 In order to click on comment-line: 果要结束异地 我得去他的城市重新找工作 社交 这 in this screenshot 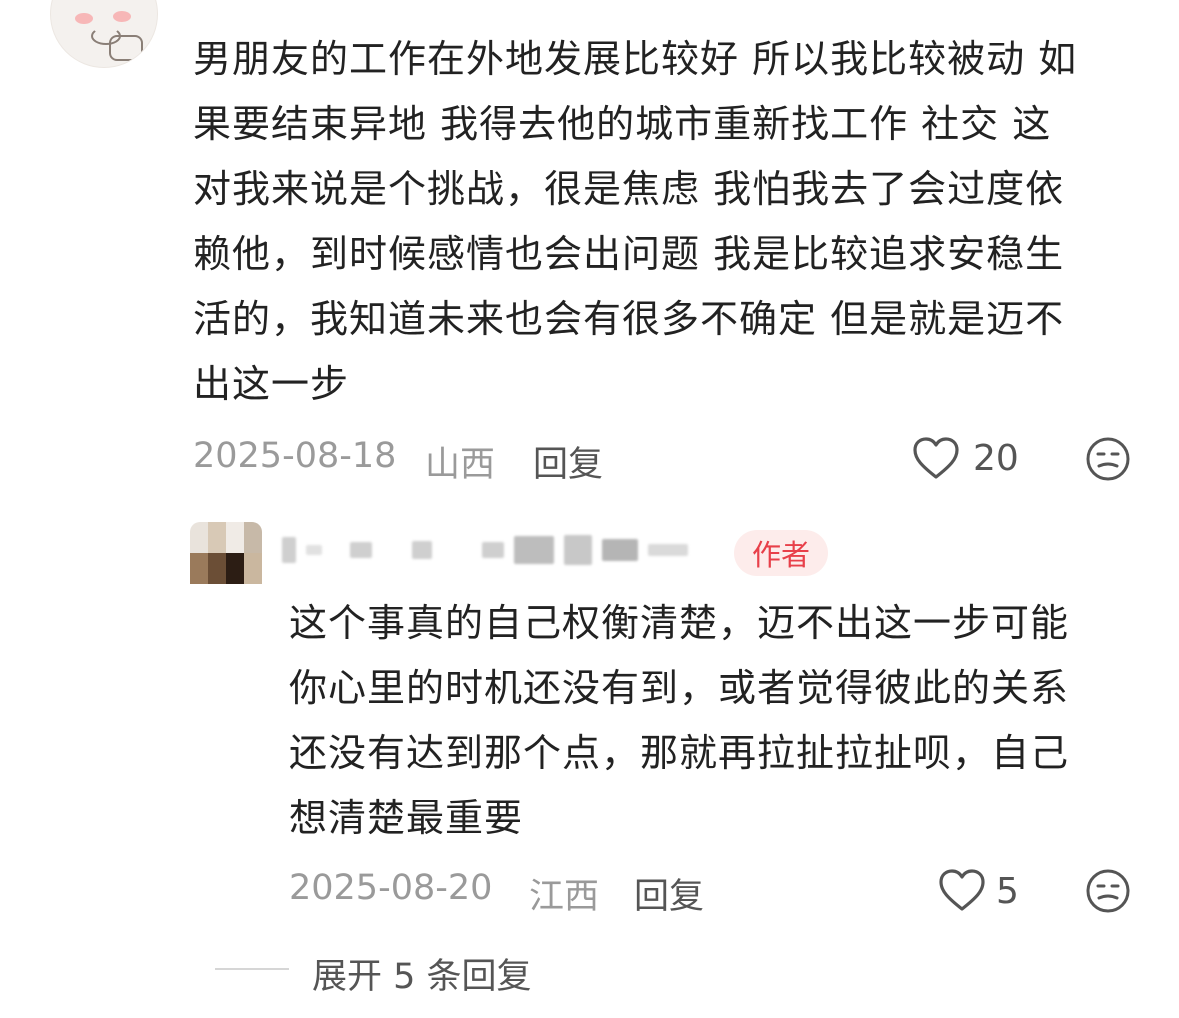, I will do `click(622, 124)`.